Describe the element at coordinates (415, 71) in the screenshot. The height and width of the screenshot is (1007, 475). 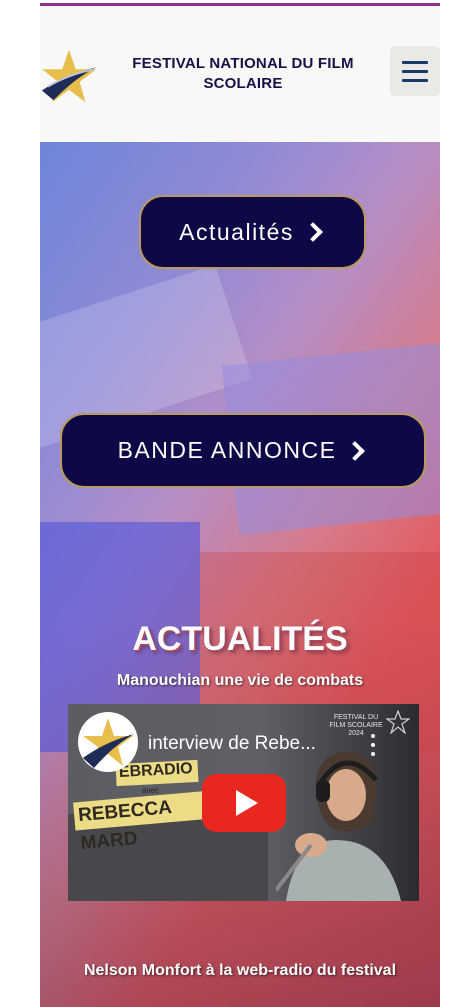
I see `hamburger-menu-button` at that location.